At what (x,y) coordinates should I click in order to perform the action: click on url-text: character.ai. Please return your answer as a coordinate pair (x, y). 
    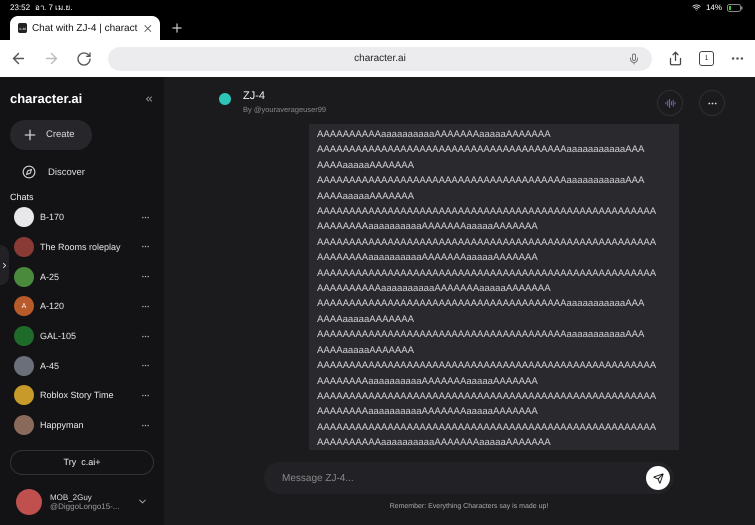
    Looking at the image, I should click on (380, 58).